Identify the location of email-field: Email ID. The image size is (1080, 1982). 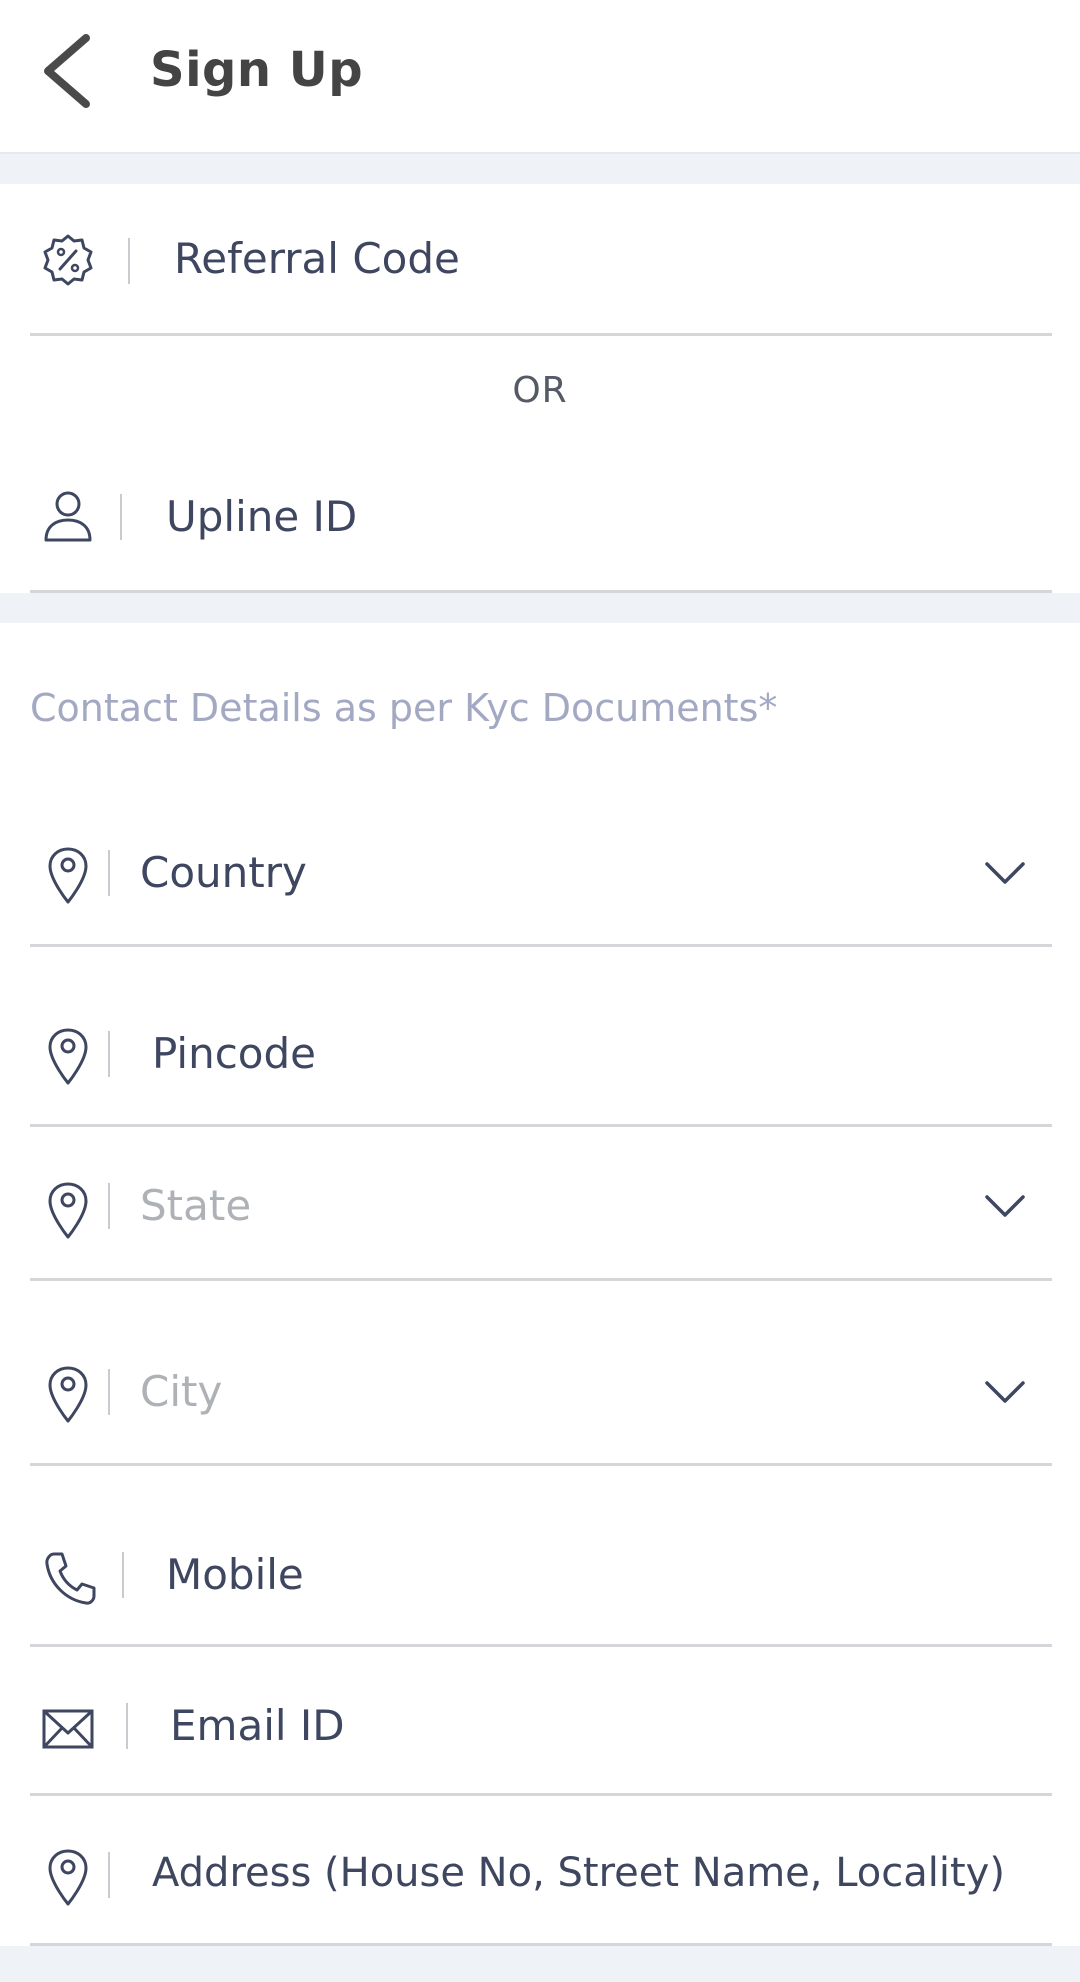
(541, 1721).